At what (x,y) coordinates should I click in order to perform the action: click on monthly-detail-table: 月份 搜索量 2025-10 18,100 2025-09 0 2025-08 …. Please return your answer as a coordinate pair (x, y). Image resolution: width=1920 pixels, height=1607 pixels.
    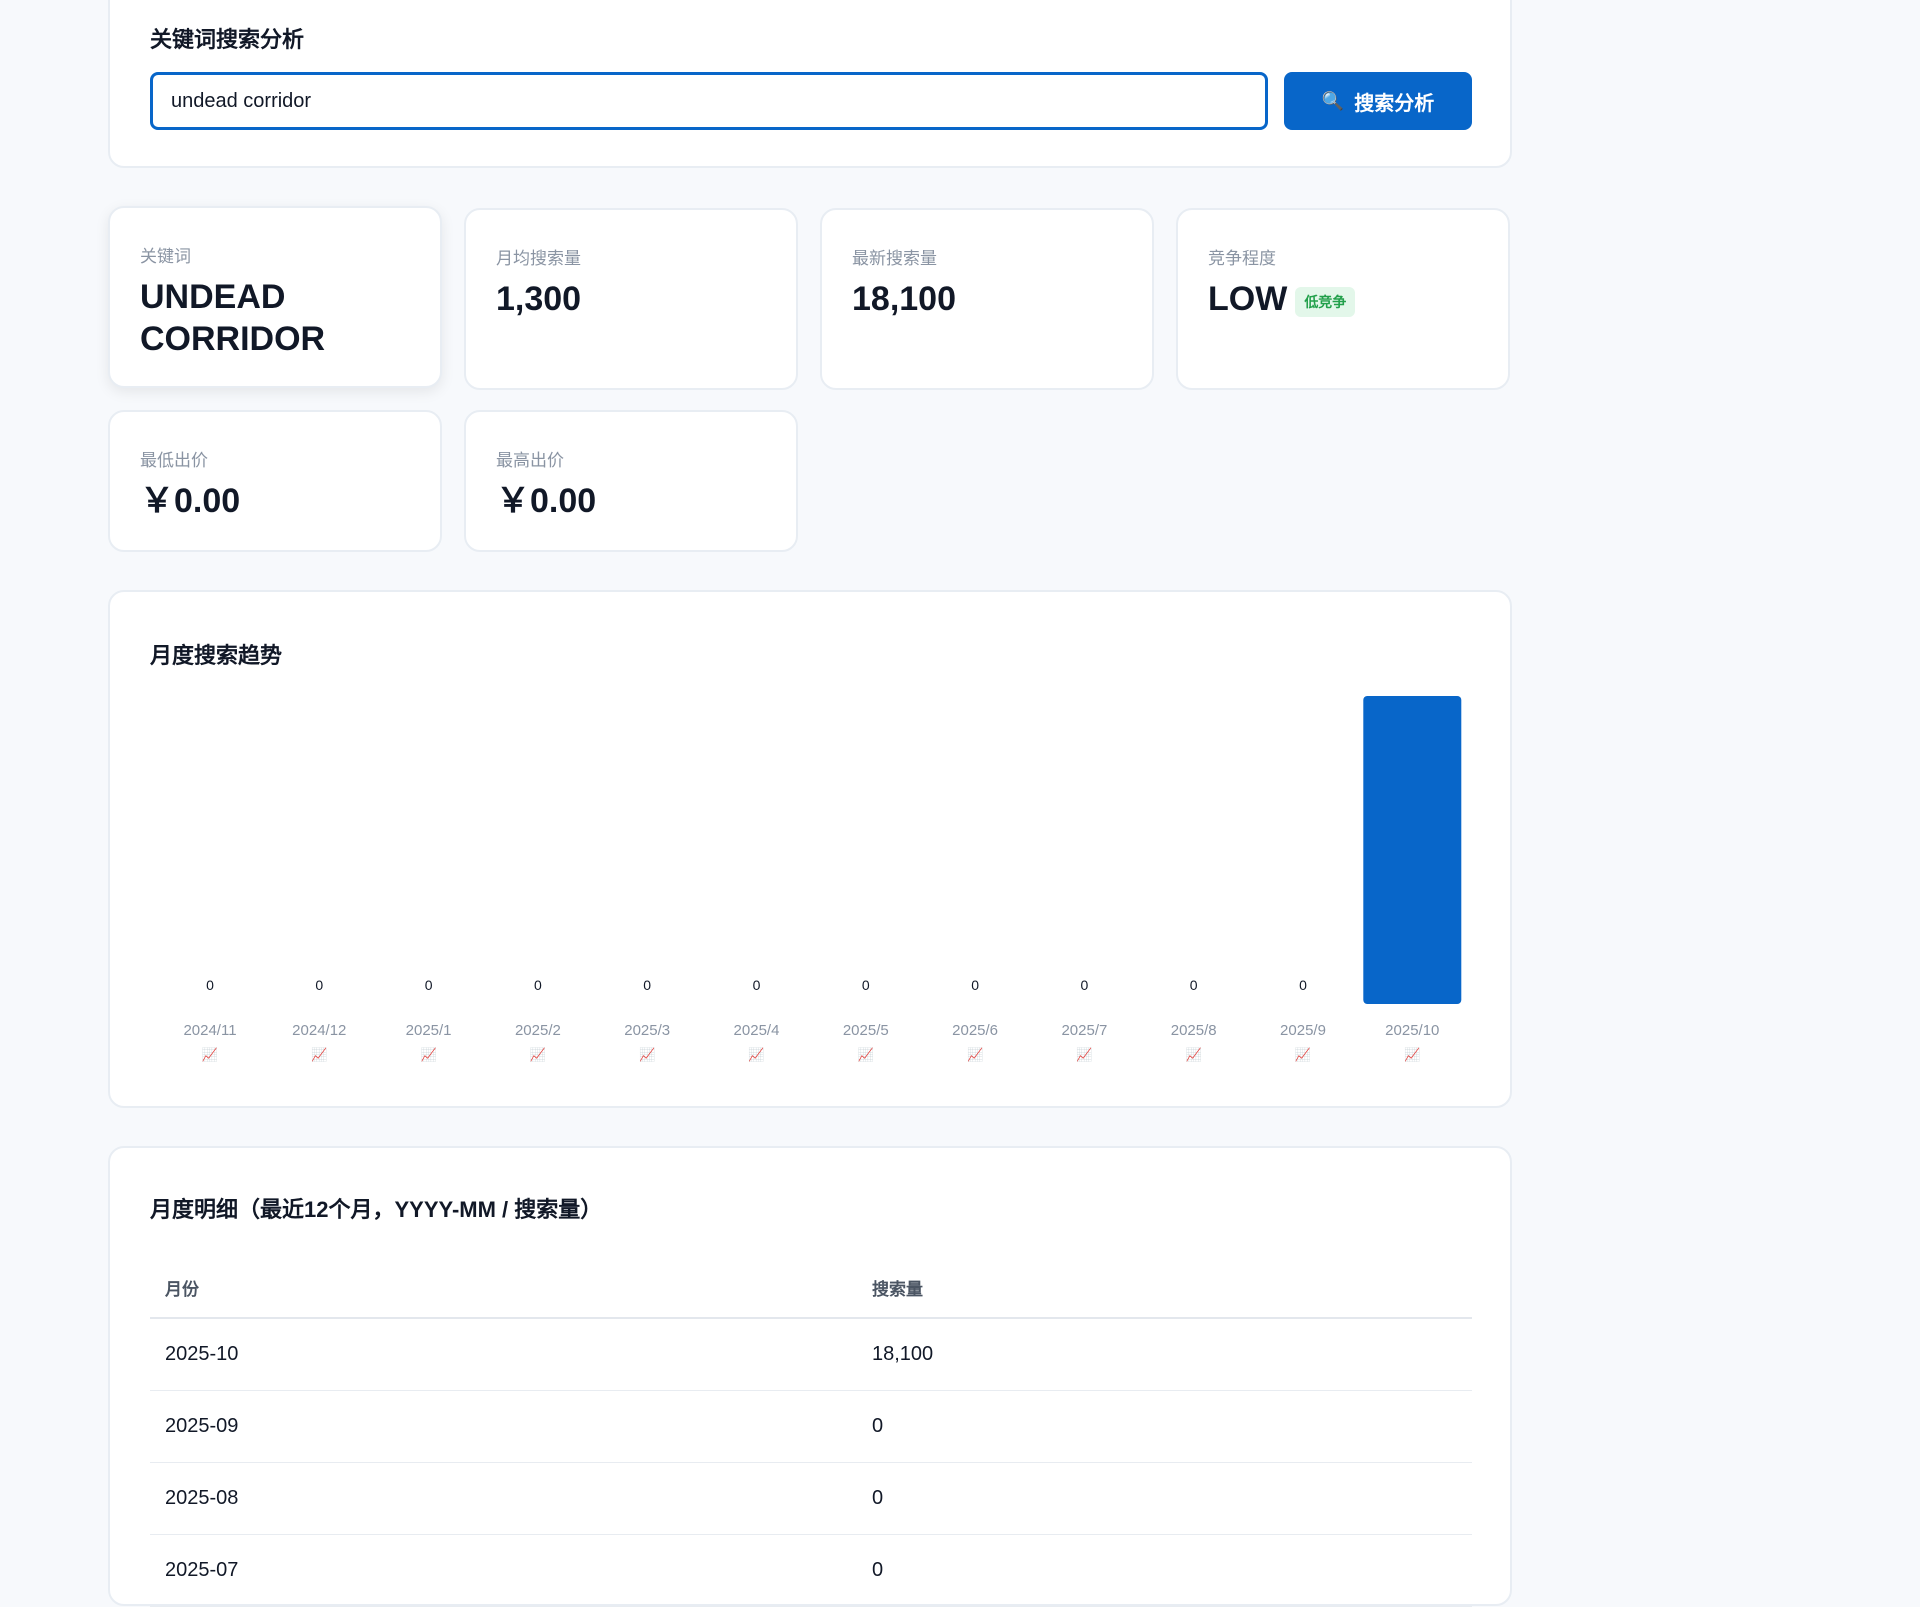
    Looking at the image, I should click on (811, 1432).